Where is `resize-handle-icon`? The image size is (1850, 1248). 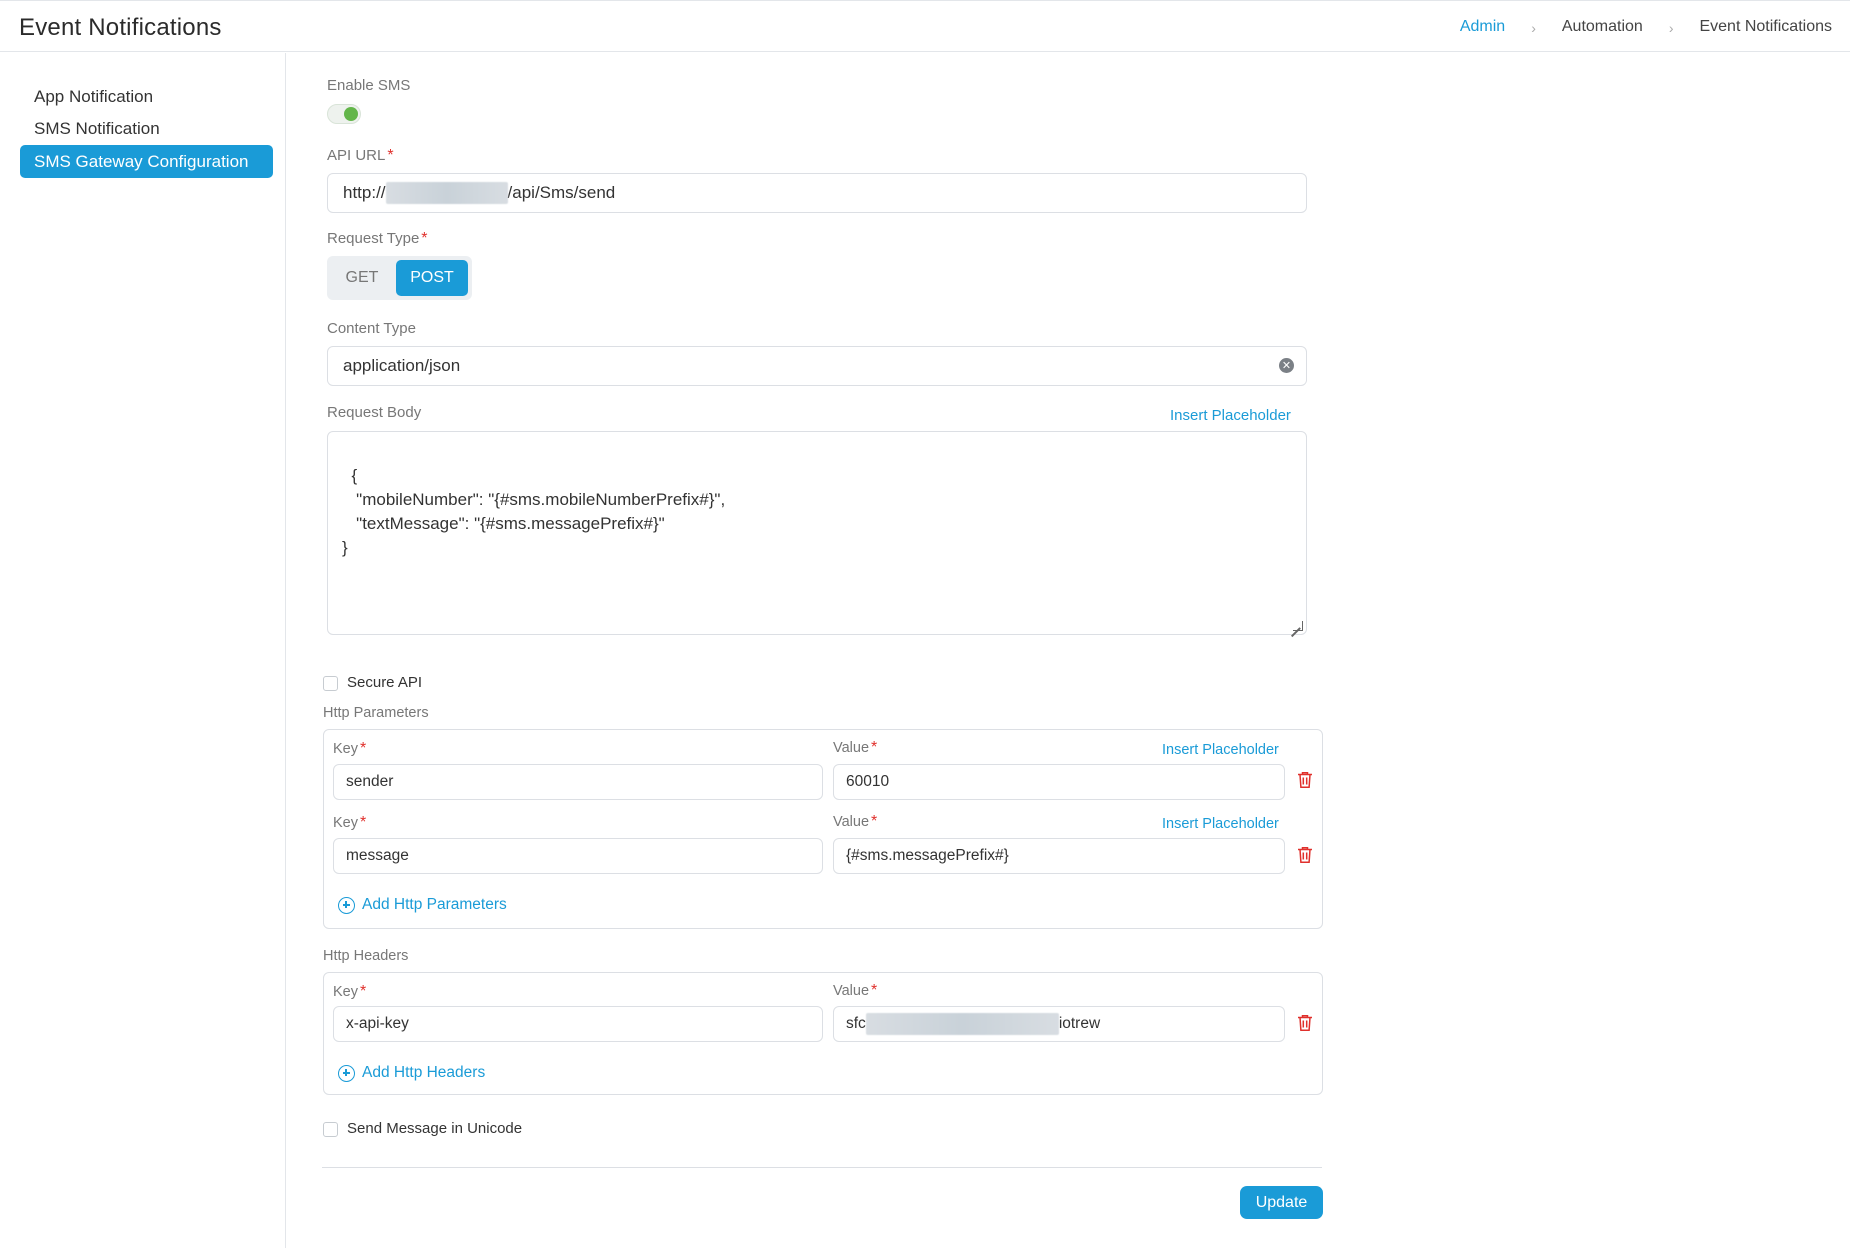 resize-handle-icon is located at coordinates (1298, 626).